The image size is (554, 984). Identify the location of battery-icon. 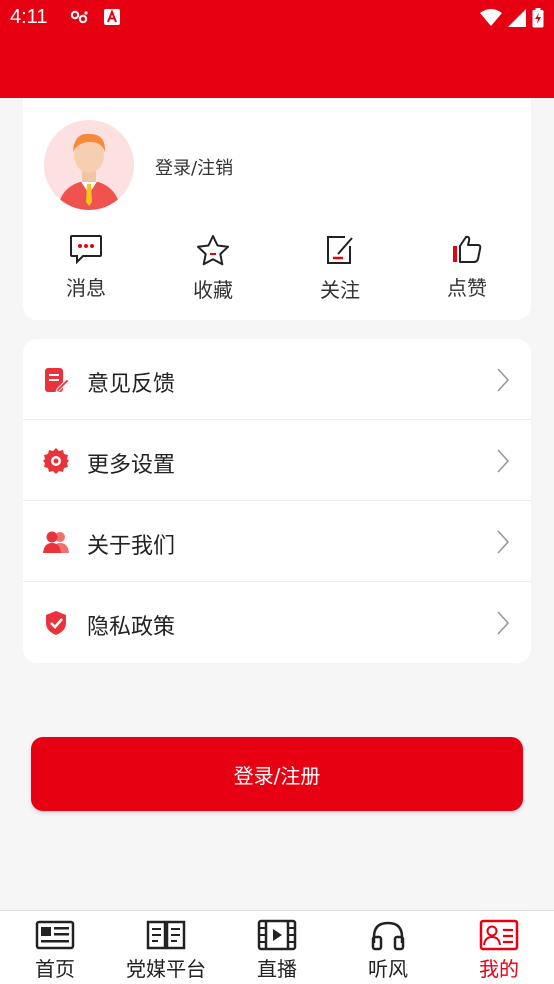
(538, 18).